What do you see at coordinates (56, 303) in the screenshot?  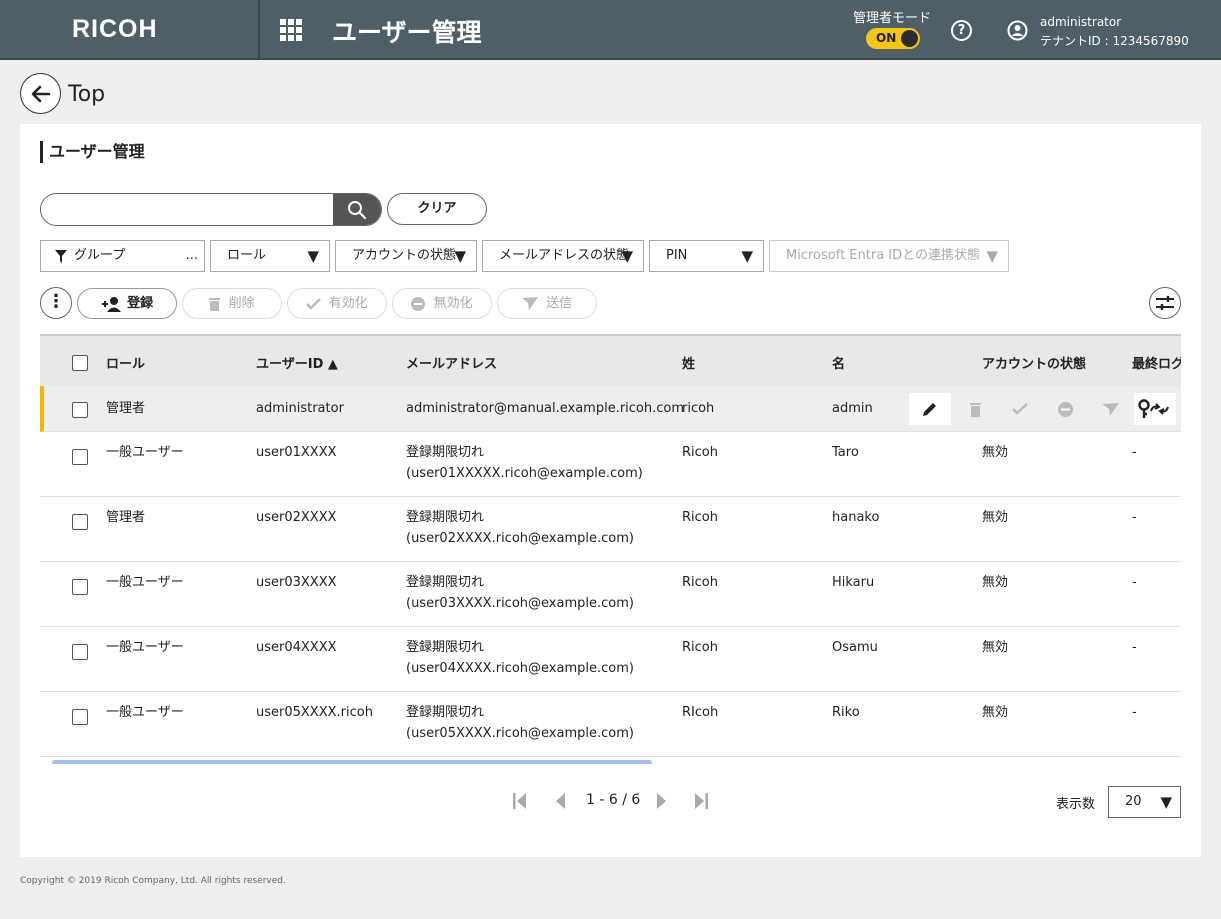 I see `more-options-button: ⋮` at bounding box center [56, 303].